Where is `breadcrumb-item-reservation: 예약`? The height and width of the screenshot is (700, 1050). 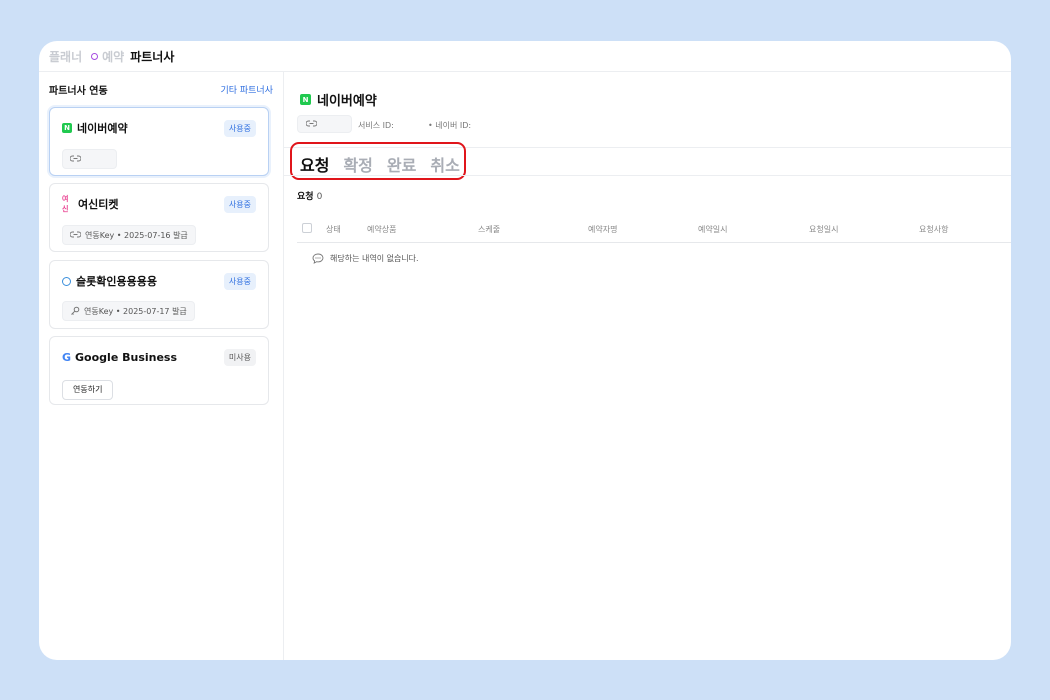
breadcrumb-item-reservation: 예약 is located at coordinates (107, 56).